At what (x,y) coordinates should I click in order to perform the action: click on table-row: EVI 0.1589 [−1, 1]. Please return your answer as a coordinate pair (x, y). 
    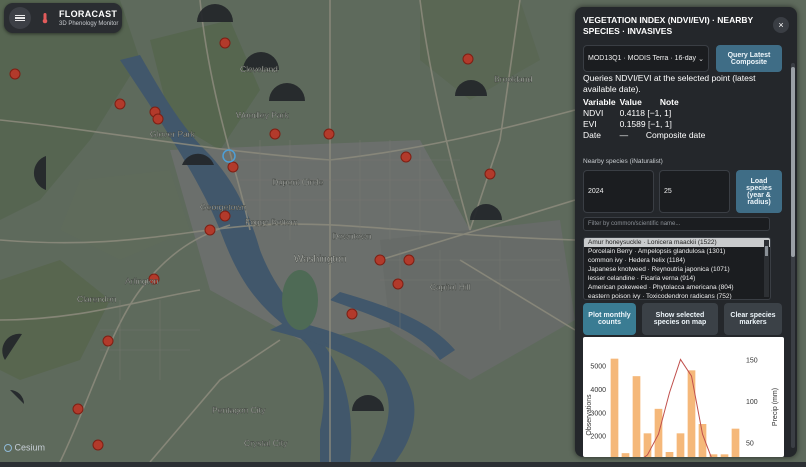
    Looking at the image, I should click on (646, 123).